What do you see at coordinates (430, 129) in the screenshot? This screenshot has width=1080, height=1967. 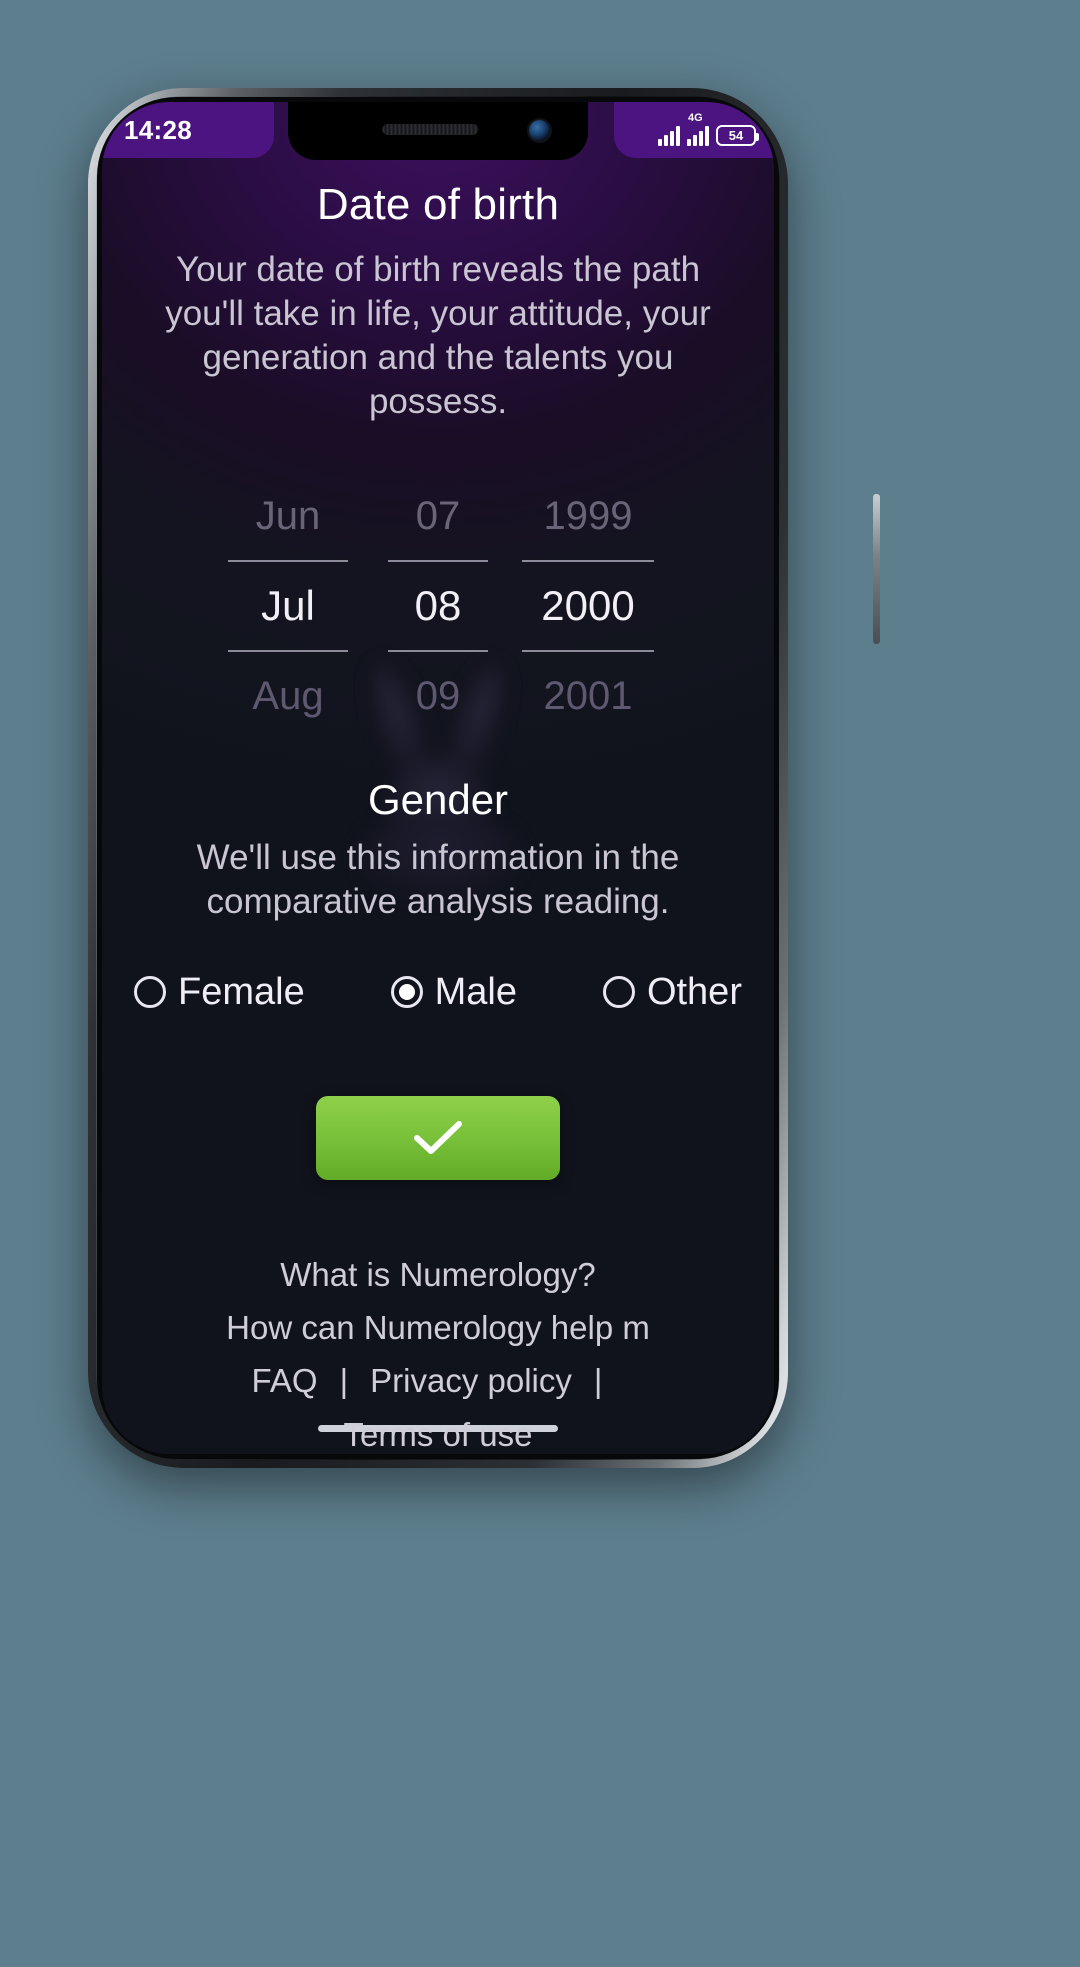 I see `earpiece-speaker` at bounding box center [430, 129].